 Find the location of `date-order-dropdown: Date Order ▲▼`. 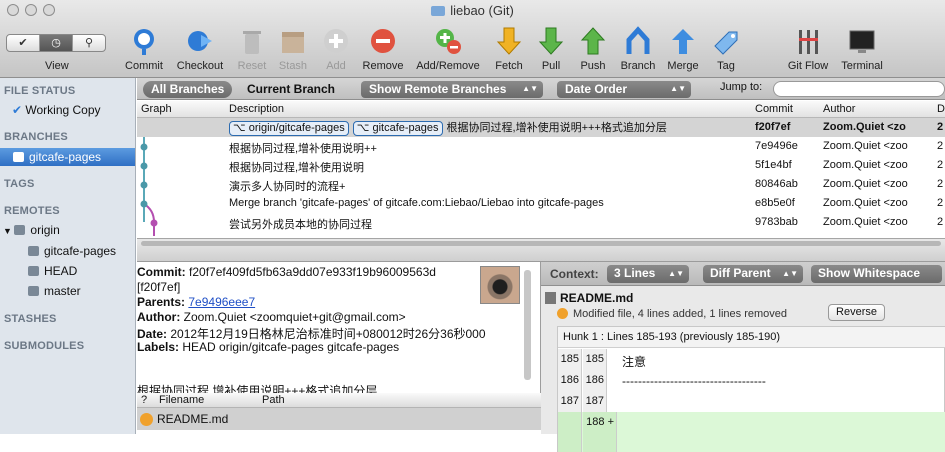

date-order-dropdown: Date Order ▲▼ is located at coordinates (624, 89).